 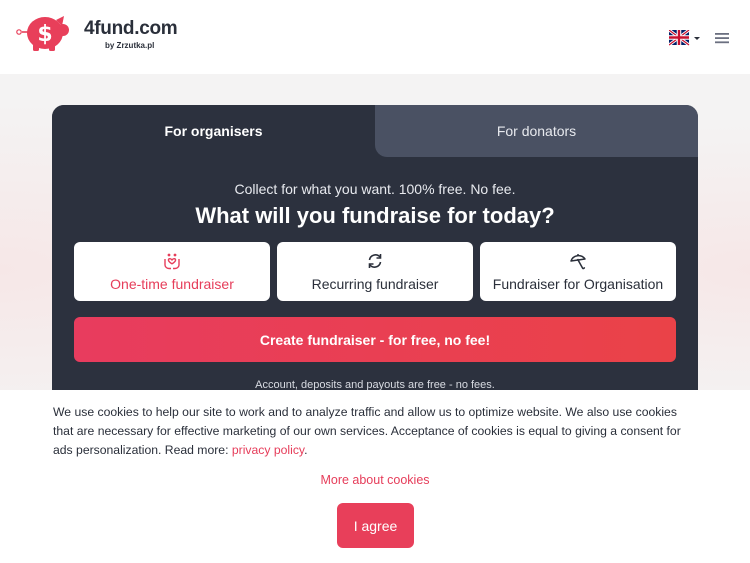 I want to click on hamburger-menu-icon, so click(x=722, y=38).